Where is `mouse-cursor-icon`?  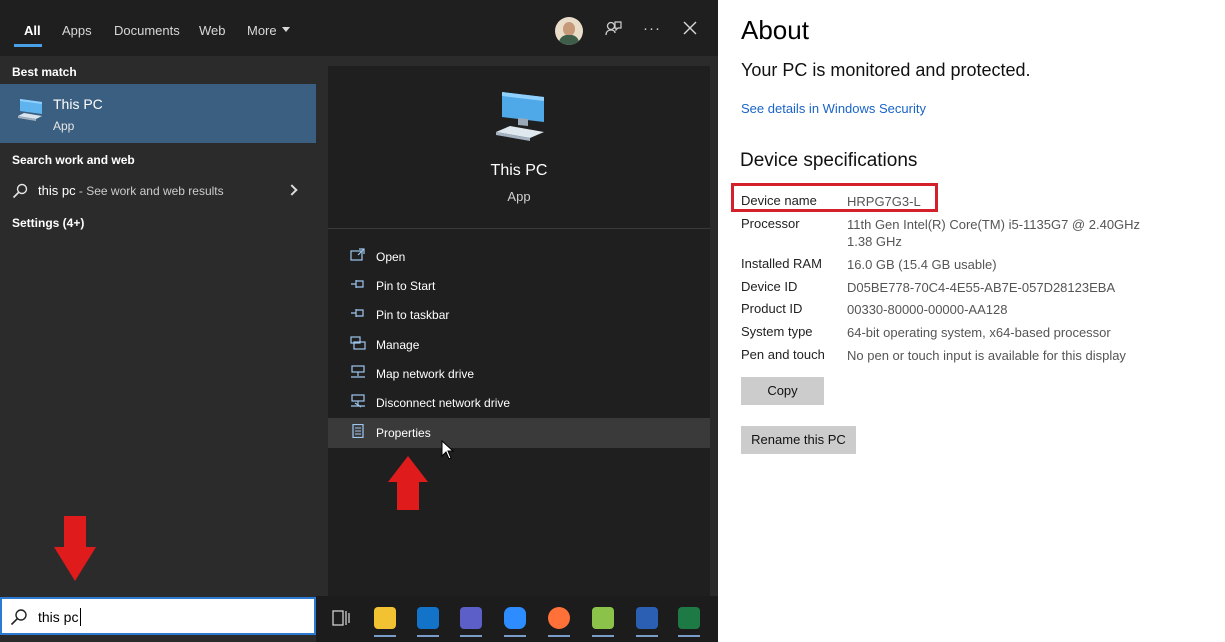
mouse-cursor-icon is located at coordinates (448, 450).